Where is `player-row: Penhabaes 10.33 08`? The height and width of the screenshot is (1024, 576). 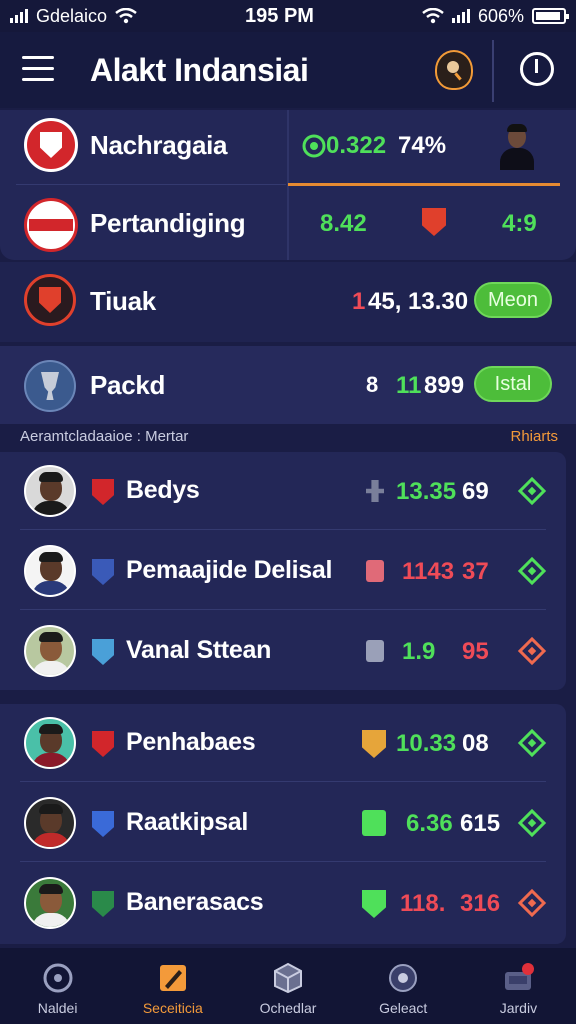 player-row: Penhabaes 10.33 08 is located at coordinates (283, 743).